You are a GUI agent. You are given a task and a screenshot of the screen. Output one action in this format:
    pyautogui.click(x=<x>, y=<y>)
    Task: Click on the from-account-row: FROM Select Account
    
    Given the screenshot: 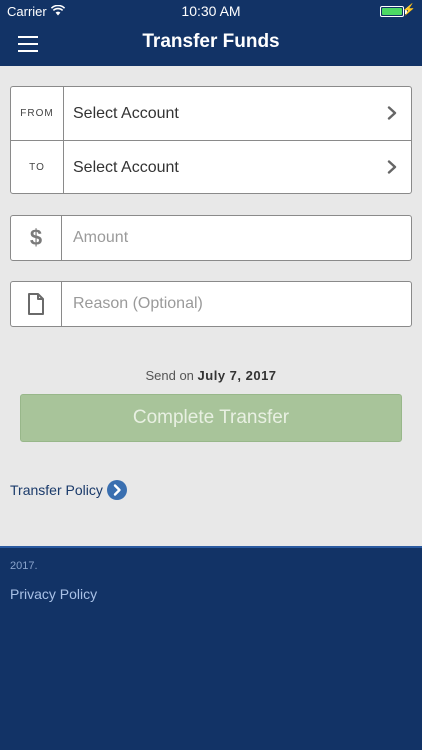 What is the action you would take?
    pyautogui.click(x=211, y=113)
    